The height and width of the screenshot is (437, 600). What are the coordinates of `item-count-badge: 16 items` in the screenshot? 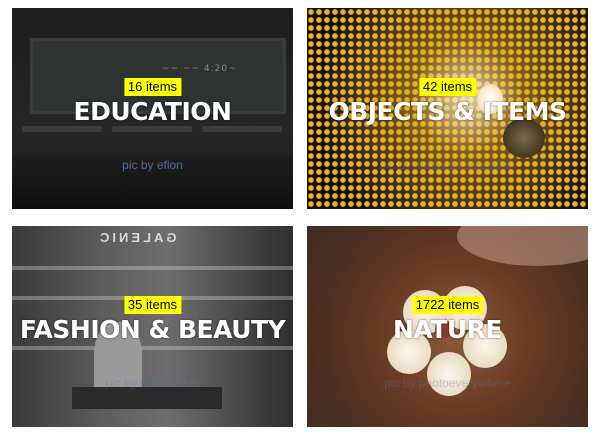 It's located at (152, 87).